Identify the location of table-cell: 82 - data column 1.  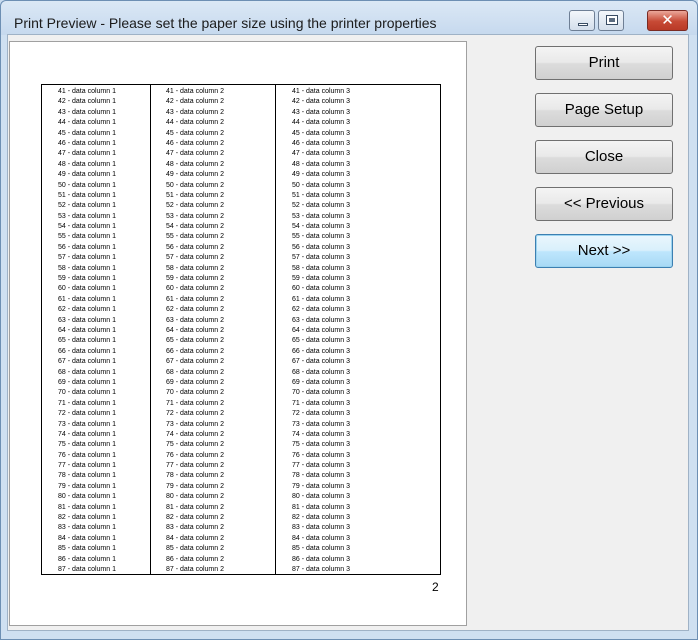
(87, 518).